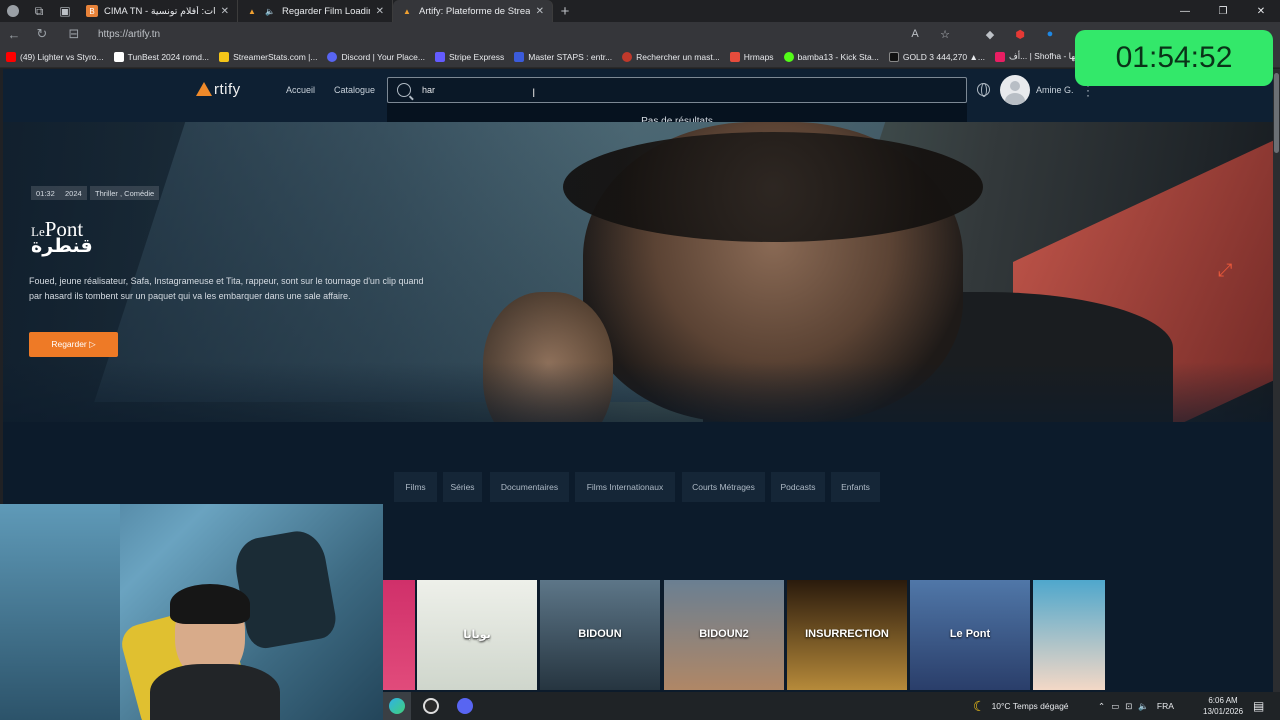 Image resolution: width=1280 pixels, height=720 pixels. I want to click on logo-text: rtify, so click(227, 89).